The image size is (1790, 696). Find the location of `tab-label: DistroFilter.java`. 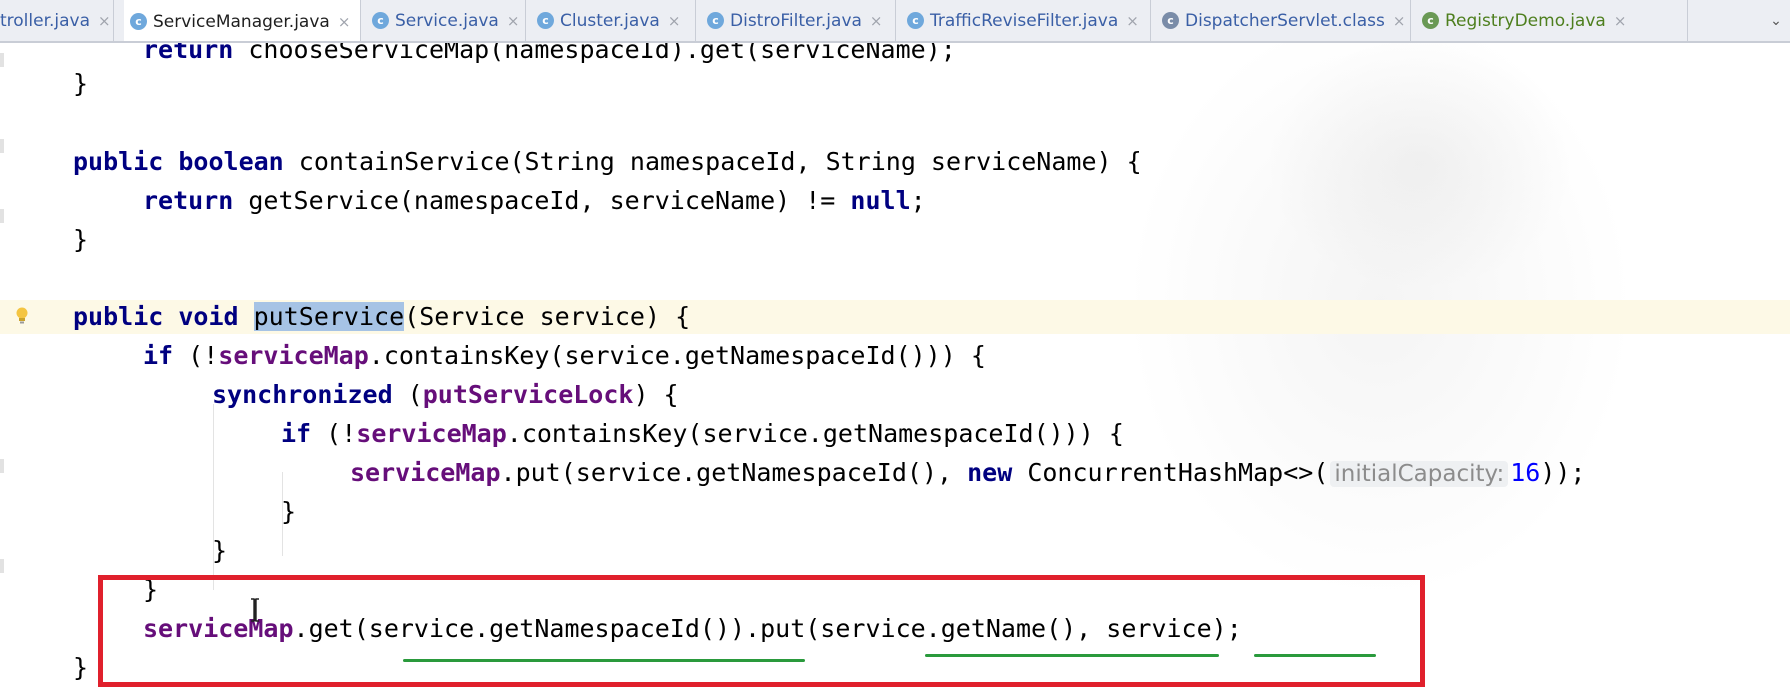

tab-label: DistroFilter.java is located at coordinates (796, 20).